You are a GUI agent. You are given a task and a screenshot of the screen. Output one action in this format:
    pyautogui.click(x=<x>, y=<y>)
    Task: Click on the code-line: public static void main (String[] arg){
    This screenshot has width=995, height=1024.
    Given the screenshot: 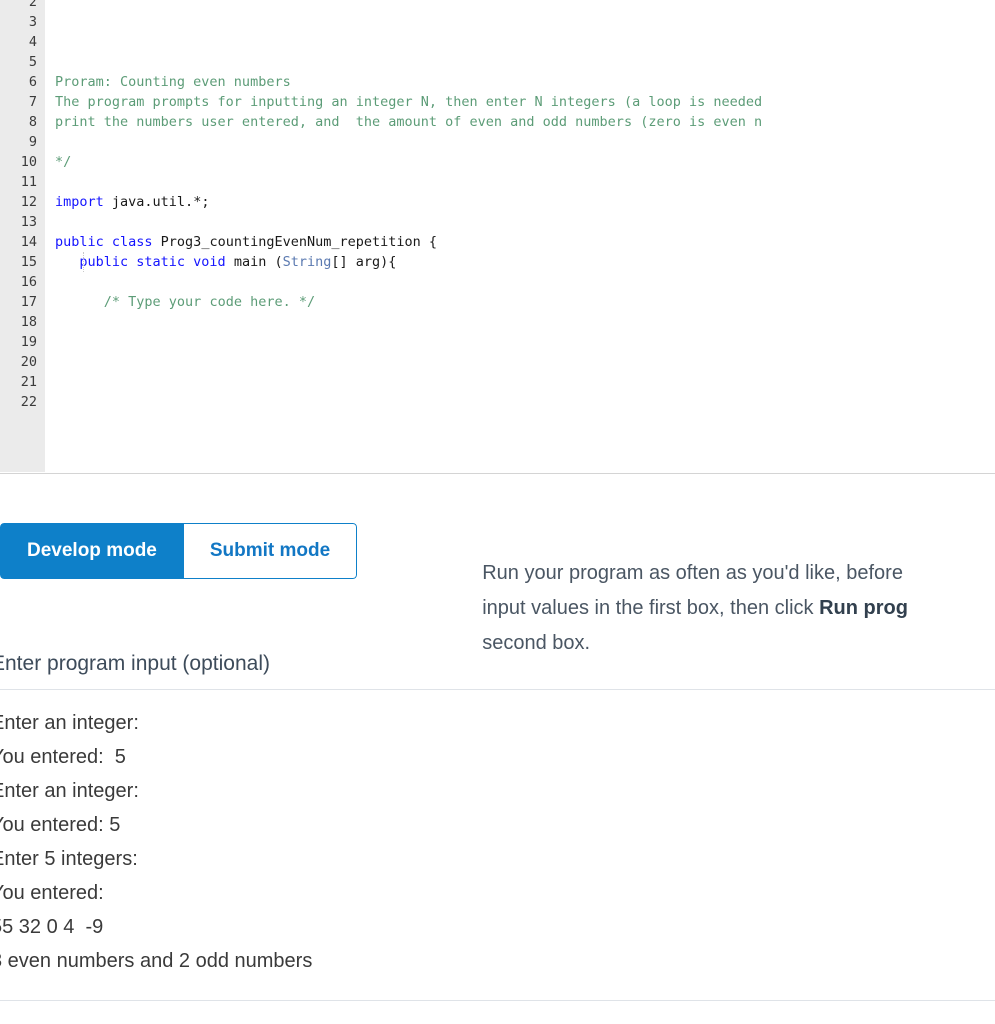 What is the action you would take?
    pyautogui.click(x=525, y=262)
    